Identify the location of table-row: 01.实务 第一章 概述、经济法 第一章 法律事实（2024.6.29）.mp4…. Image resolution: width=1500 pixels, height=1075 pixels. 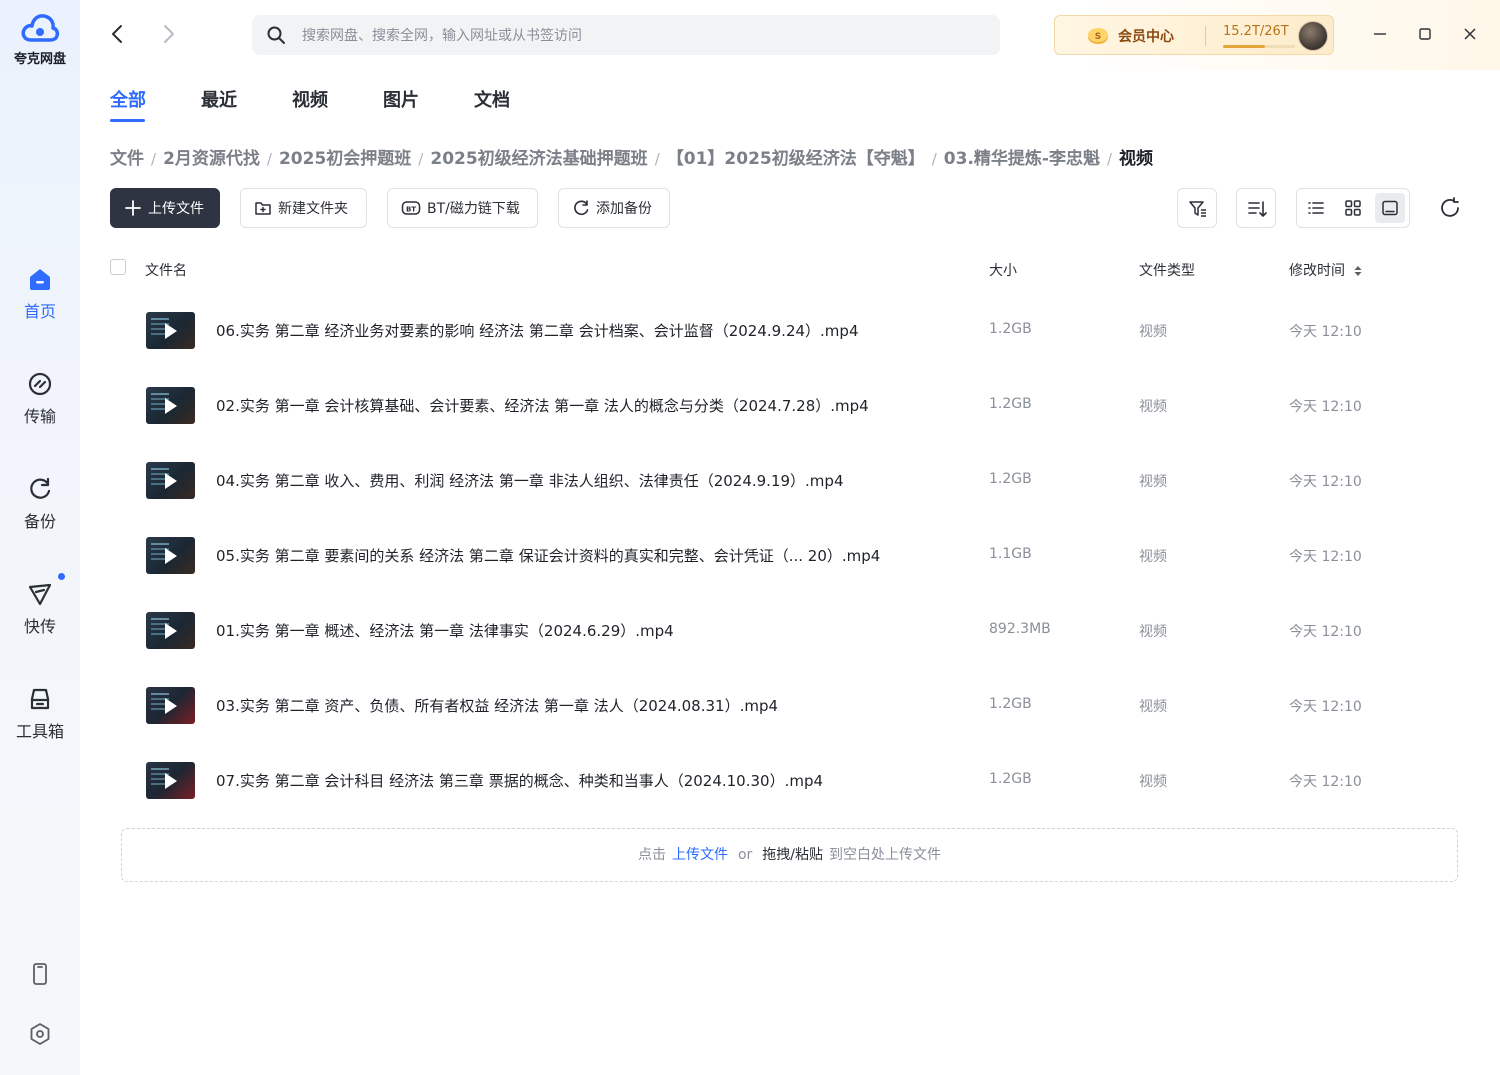
(790, 630).